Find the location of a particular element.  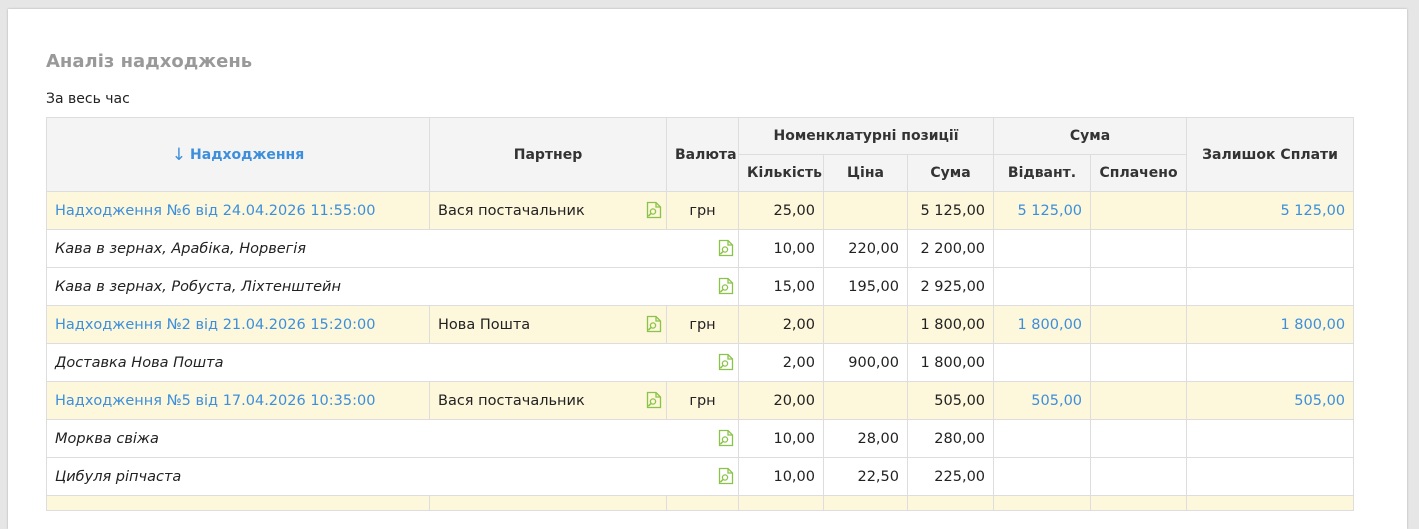

balance-link: 505,00 is located at coordinates (1270, 400).